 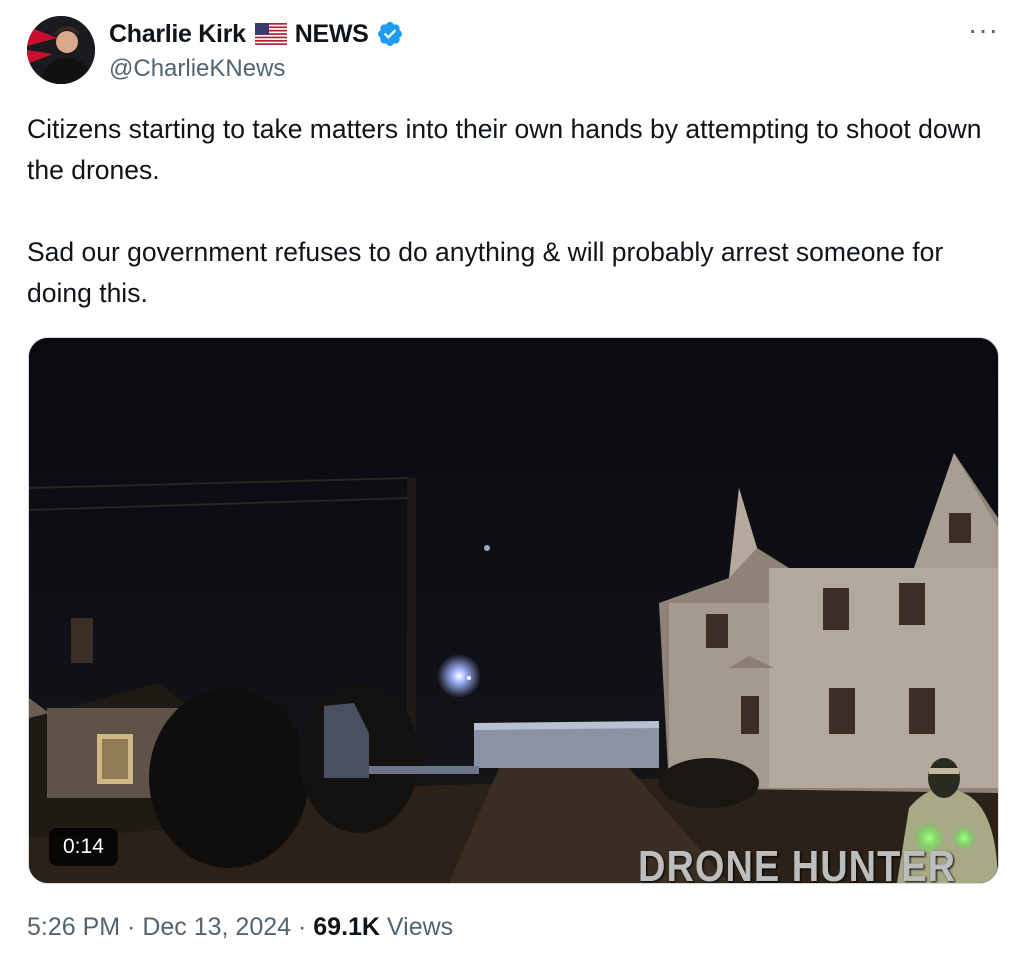 What do you see at coordinates (270, 34) in the screenshot?
I see `us-flag-icon` at bounding box center [270, 34].